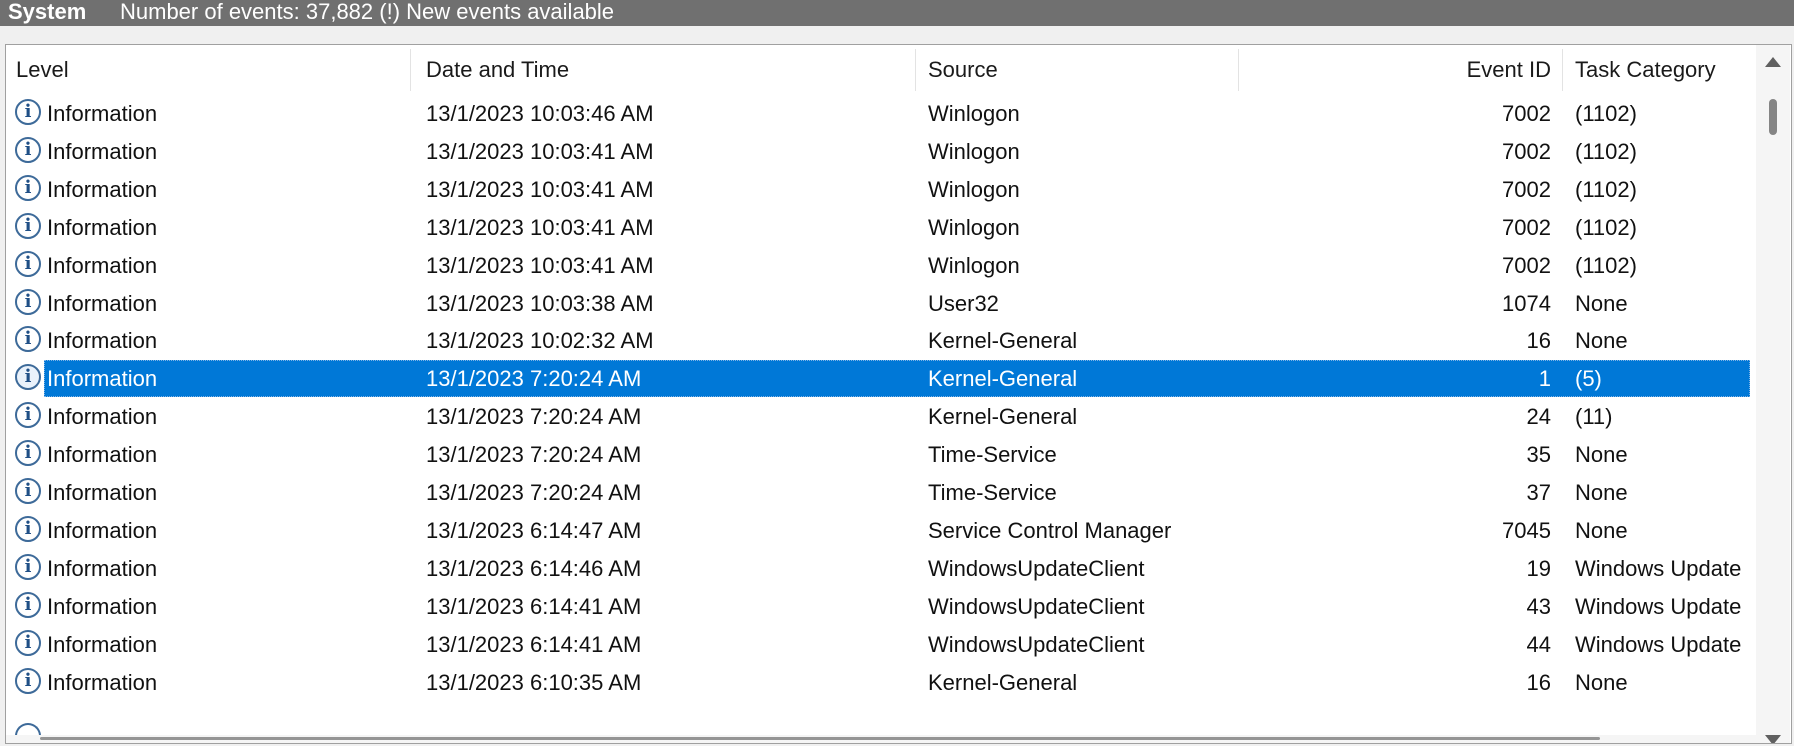 The height and width of the screenshot is (746, 1794). Describe the element at coordinates (540, 113) in the screenshot. I see `cell-date-time: 13/1/2023 10:03:46 AM` at that location.